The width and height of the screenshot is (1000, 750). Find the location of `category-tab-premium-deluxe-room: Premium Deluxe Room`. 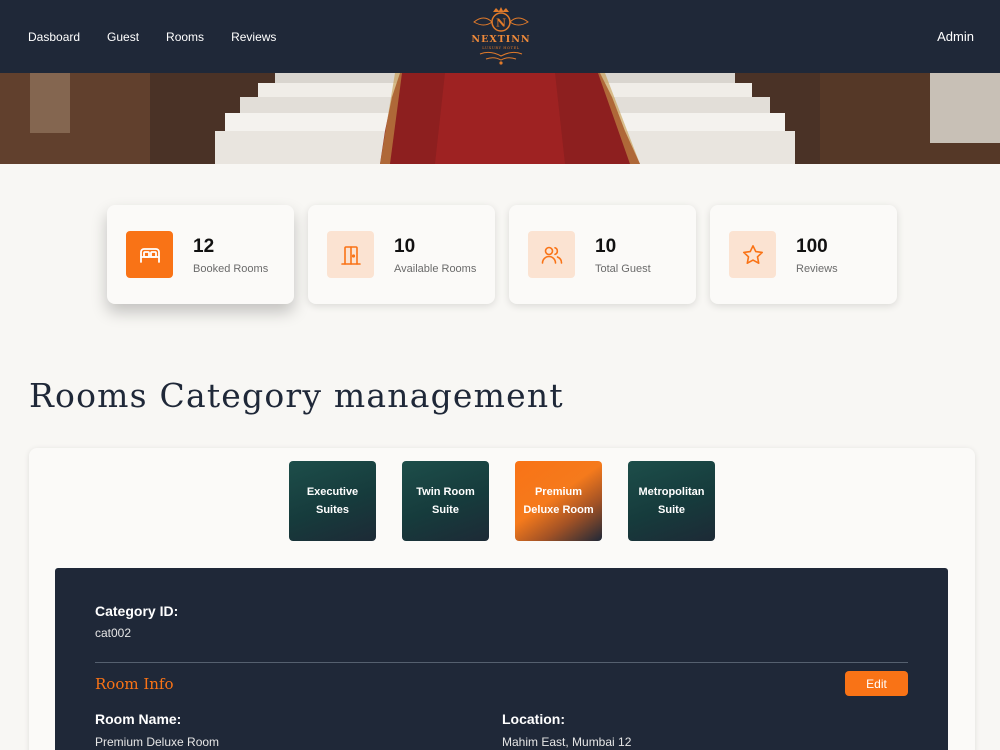

category-tab-premium-deluxe-room: Premium Deluxe Room is located at coordinates (558, 501).